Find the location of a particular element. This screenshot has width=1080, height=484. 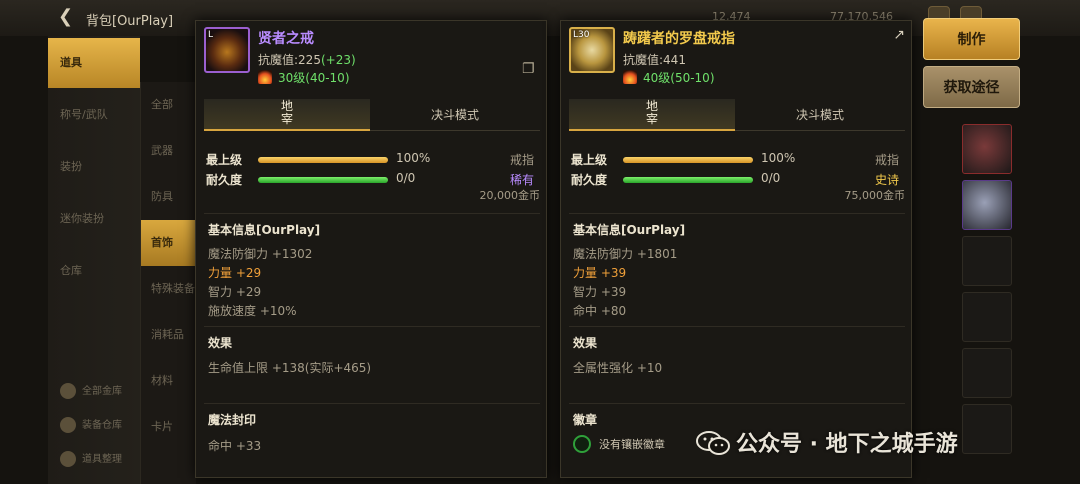

make-button: 制作 is located at coordinates (971, 39).